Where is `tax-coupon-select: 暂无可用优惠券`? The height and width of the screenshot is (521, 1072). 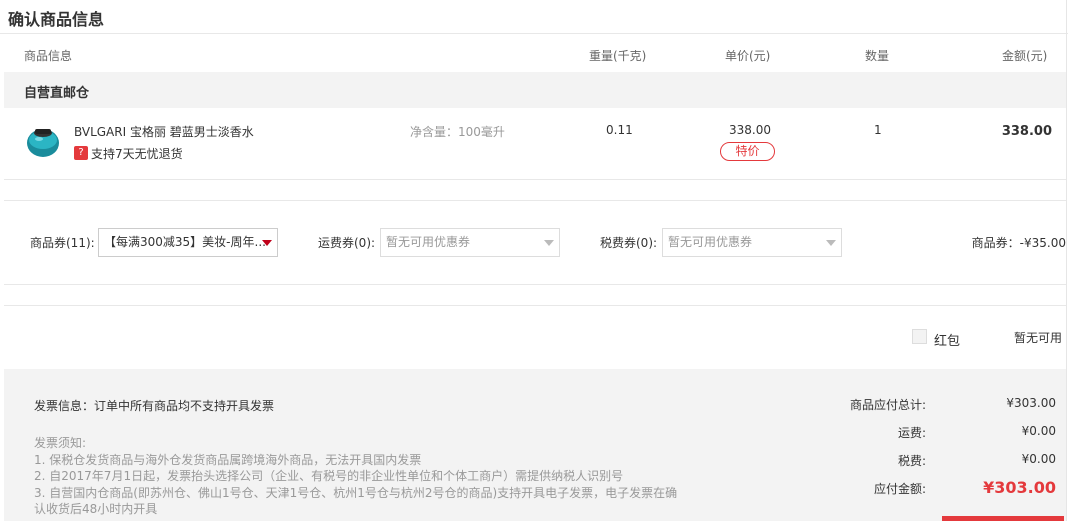 tax-coupon-select: 暂无可用优惠券 is located at coordinates (752, 242).